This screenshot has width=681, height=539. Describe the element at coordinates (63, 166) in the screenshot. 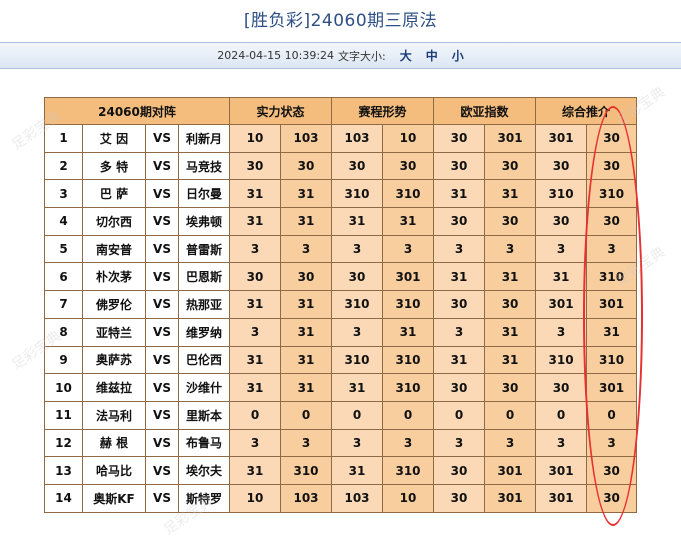

I see `row-number: 2` at that location.